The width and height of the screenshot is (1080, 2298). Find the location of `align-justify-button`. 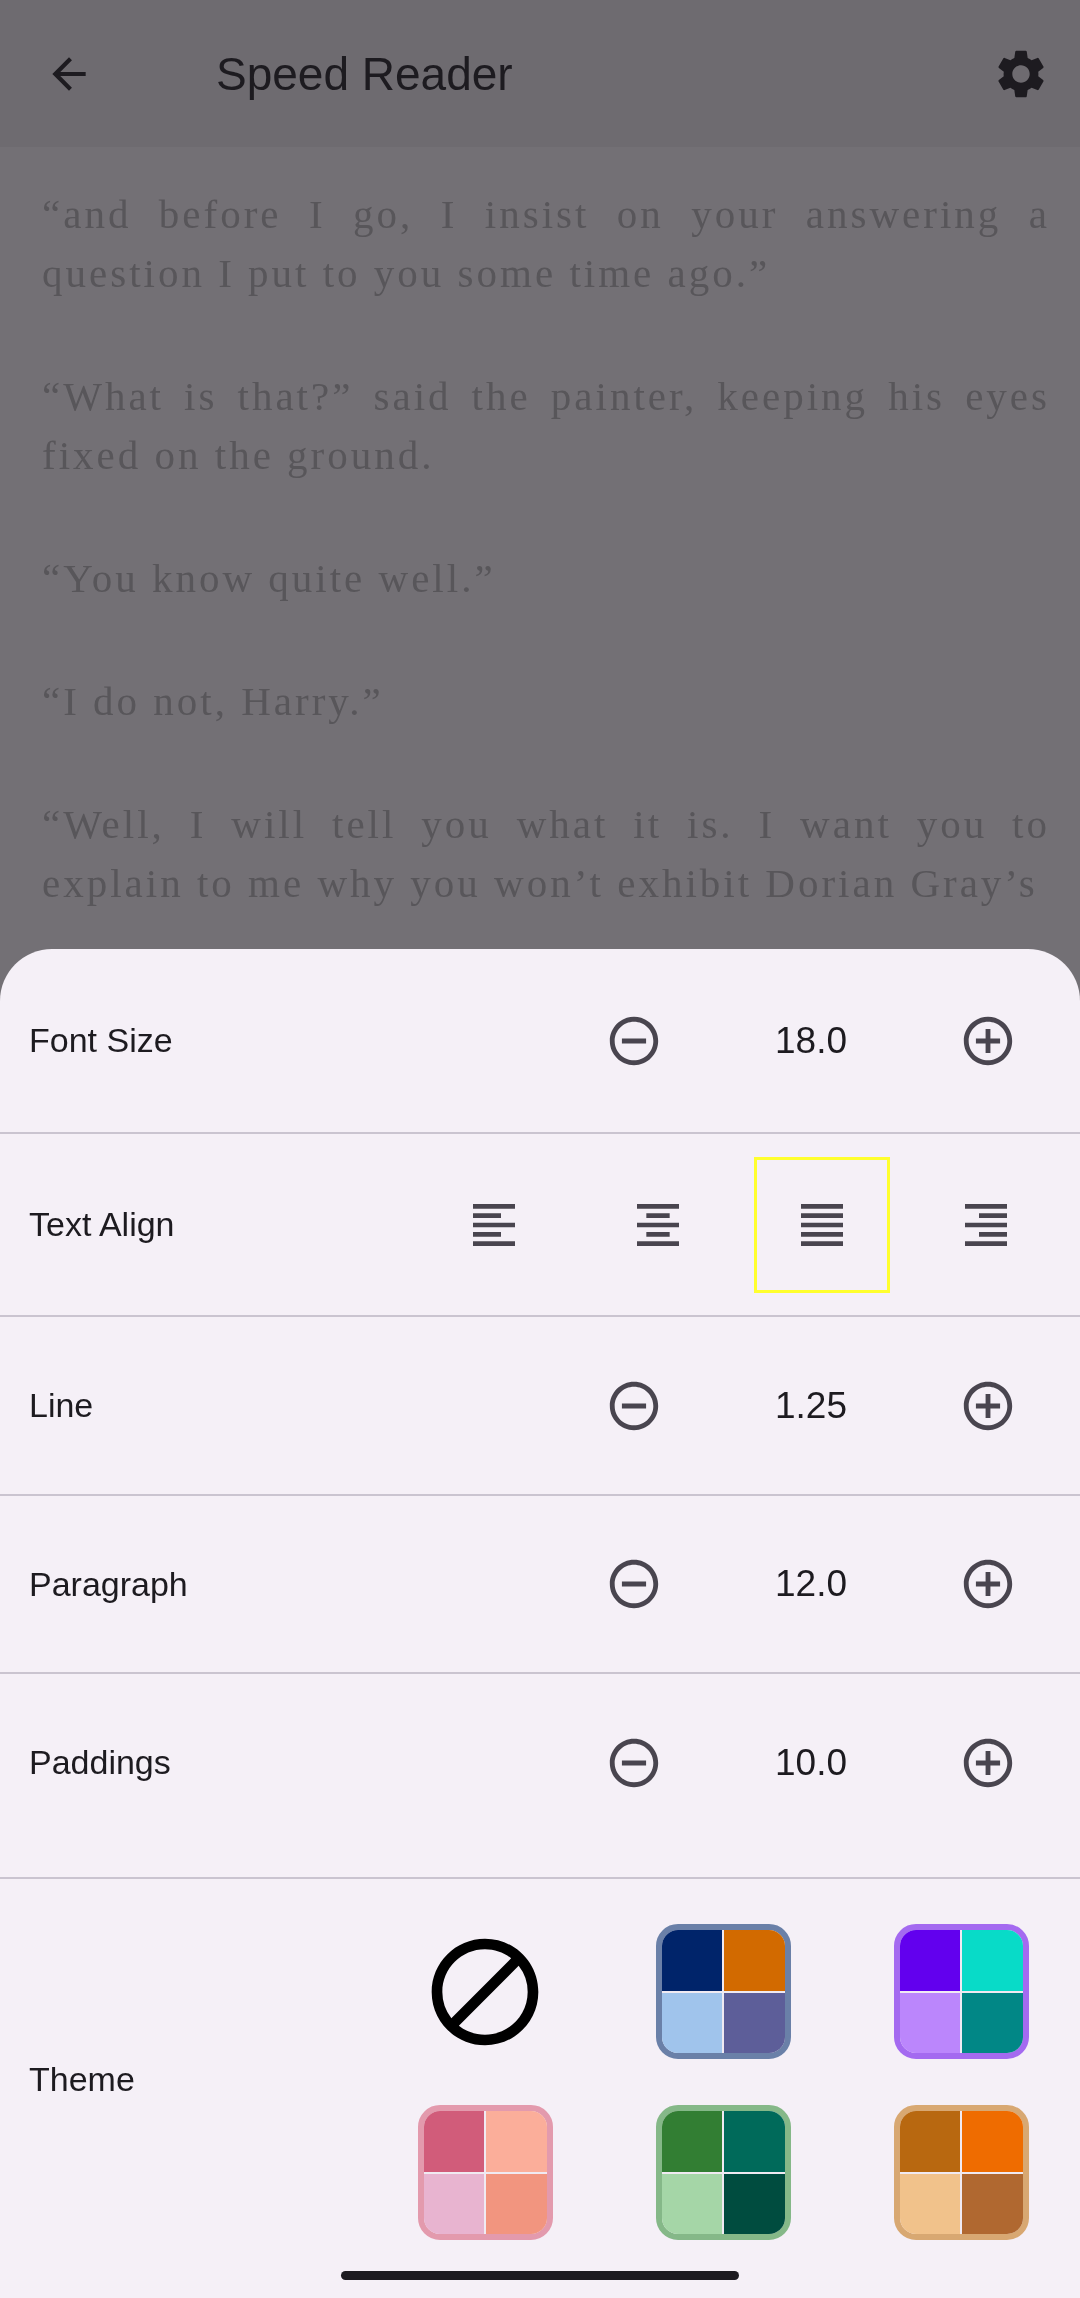

align-justify-button is located at coordinates (822, 1224).